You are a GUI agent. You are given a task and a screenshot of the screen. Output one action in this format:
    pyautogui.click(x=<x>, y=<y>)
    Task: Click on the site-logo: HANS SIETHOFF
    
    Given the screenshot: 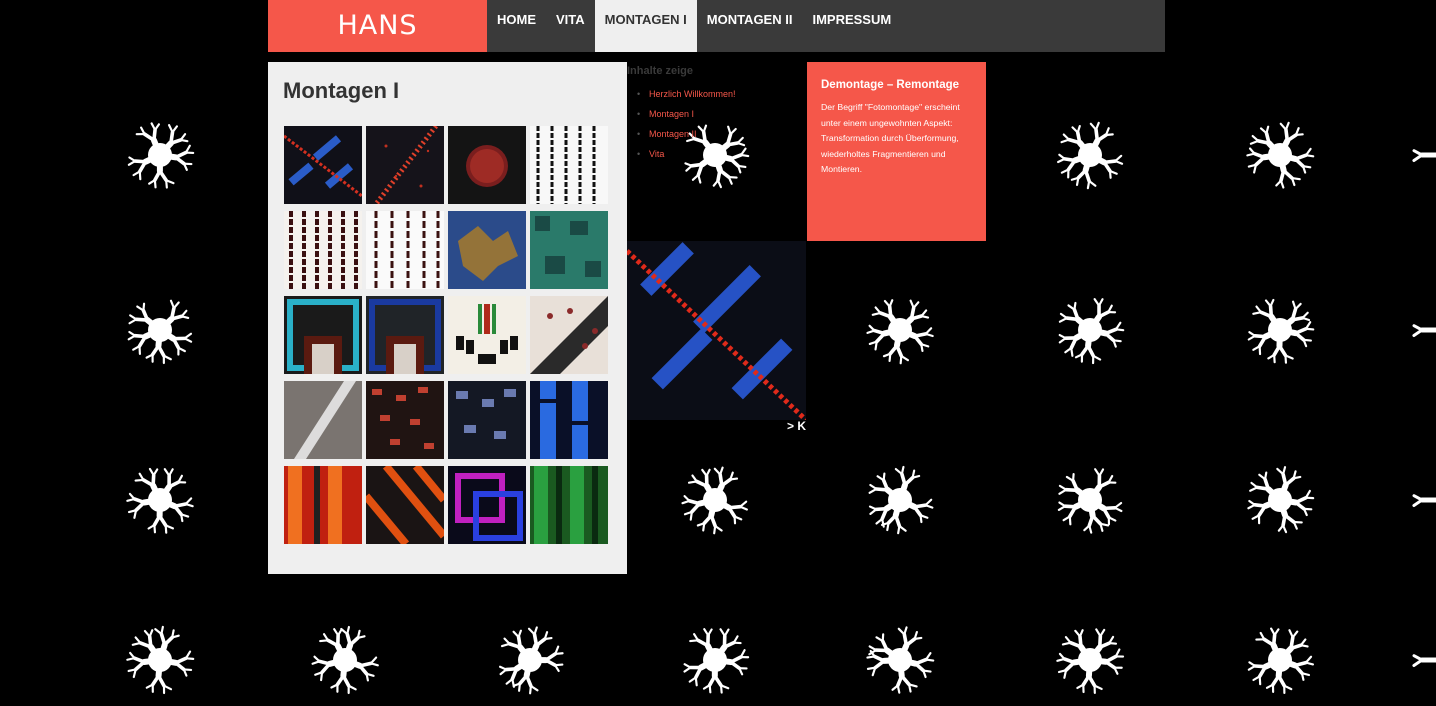 What is the action you would take?
    pyautogui.click(x=377, y=46)
    